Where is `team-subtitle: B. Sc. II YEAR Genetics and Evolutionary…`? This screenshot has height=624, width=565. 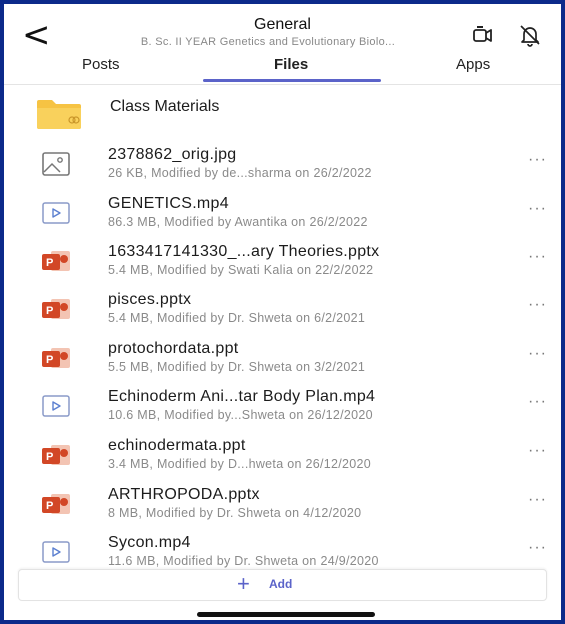 team-subtitle: B. Sc. II YEAR Genetics and Evolutionary… is located at coordinates (268, 42).